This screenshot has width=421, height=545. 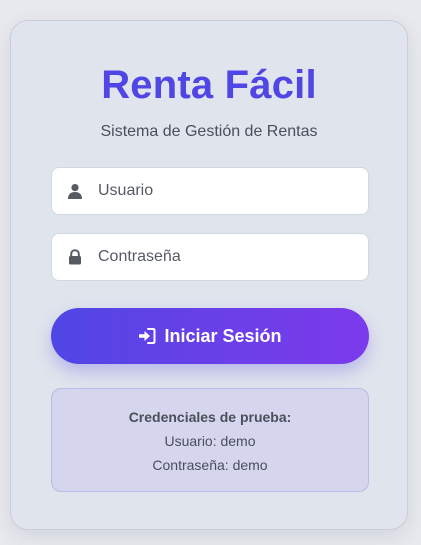 I want to click on login-button: Iniciar Sesión, so click(x=210, y=336).